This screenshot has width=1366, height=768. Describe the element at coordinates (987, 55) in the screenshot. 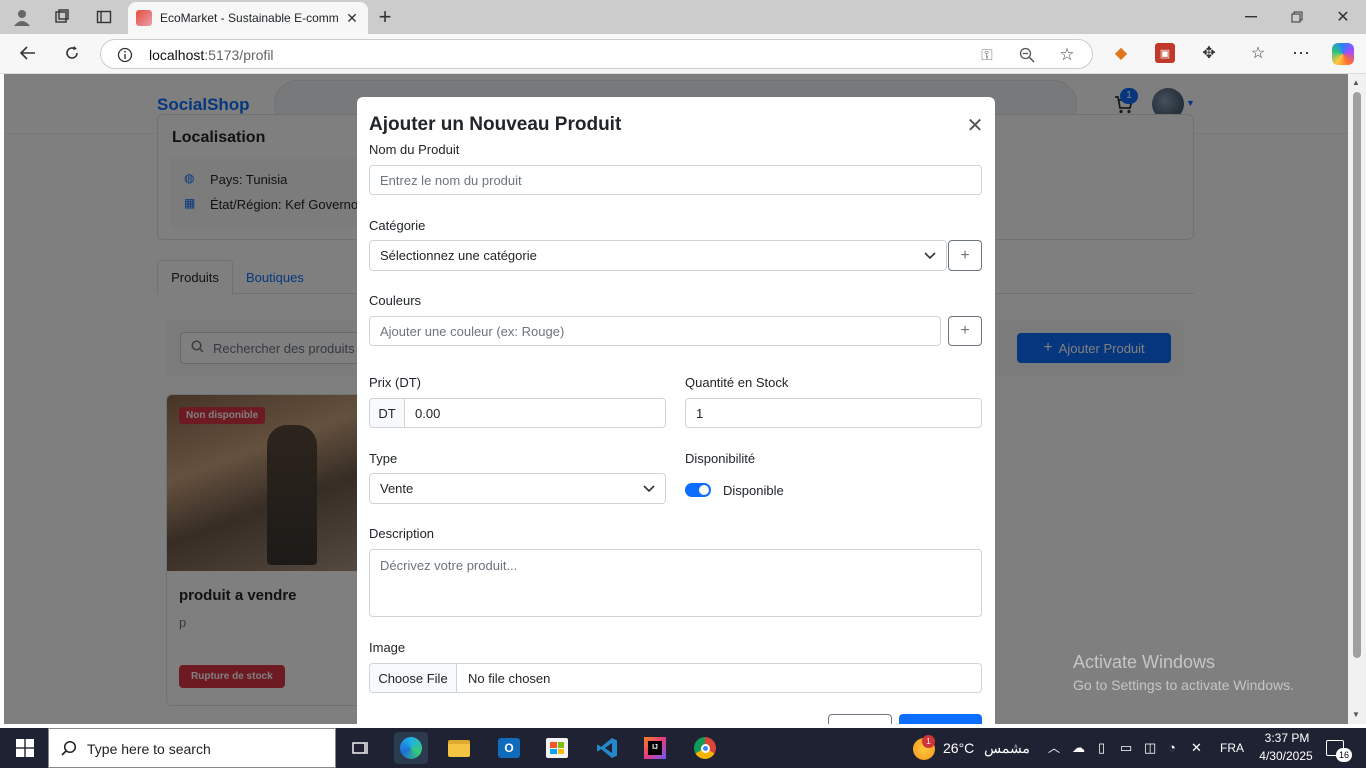

I see `password-key-icon: ⚿` at that location.